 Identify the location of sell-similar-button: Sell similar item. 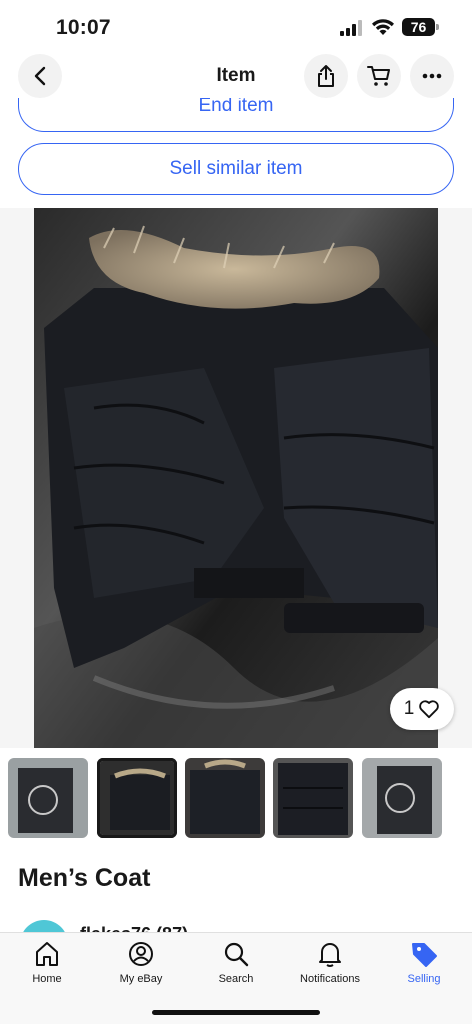
(236, 169).